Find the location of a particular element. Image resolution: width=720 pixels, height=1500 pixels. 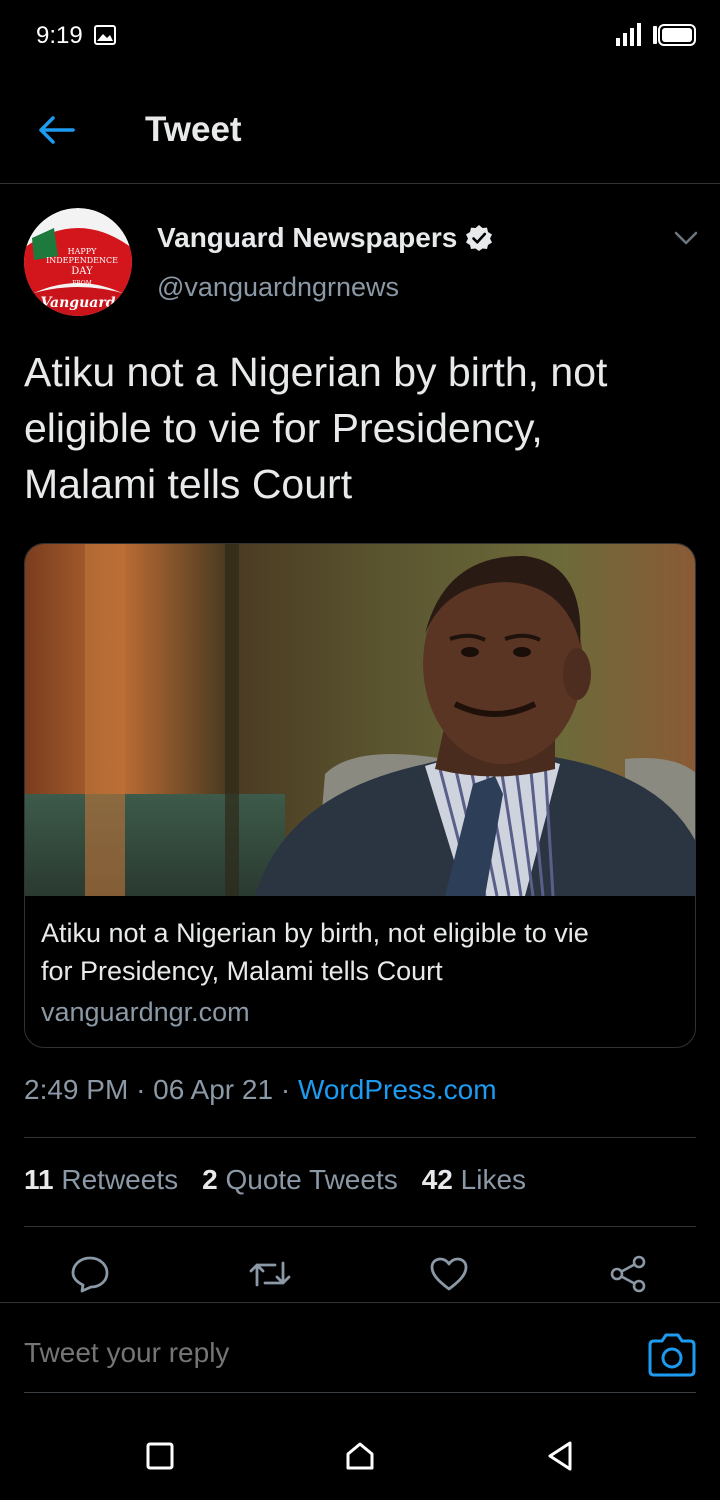

retweets-stat: 11 Retweets is located at coordinates (101, 1180).